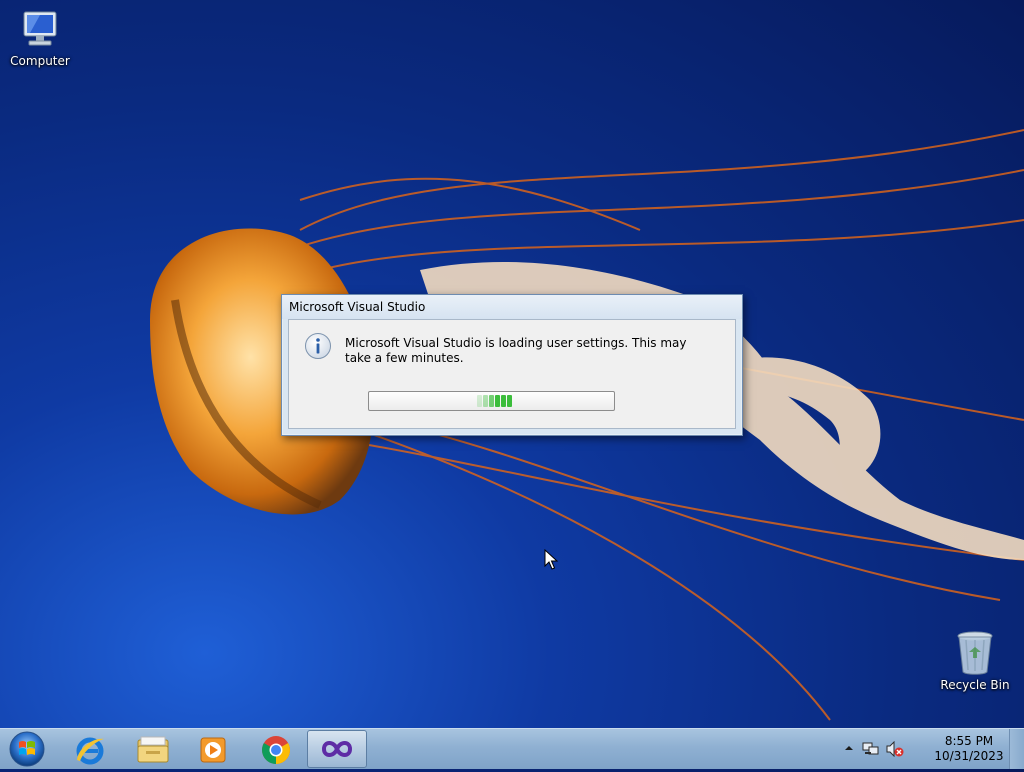  I want to click on file-explorer-icon, so click(153, 749).